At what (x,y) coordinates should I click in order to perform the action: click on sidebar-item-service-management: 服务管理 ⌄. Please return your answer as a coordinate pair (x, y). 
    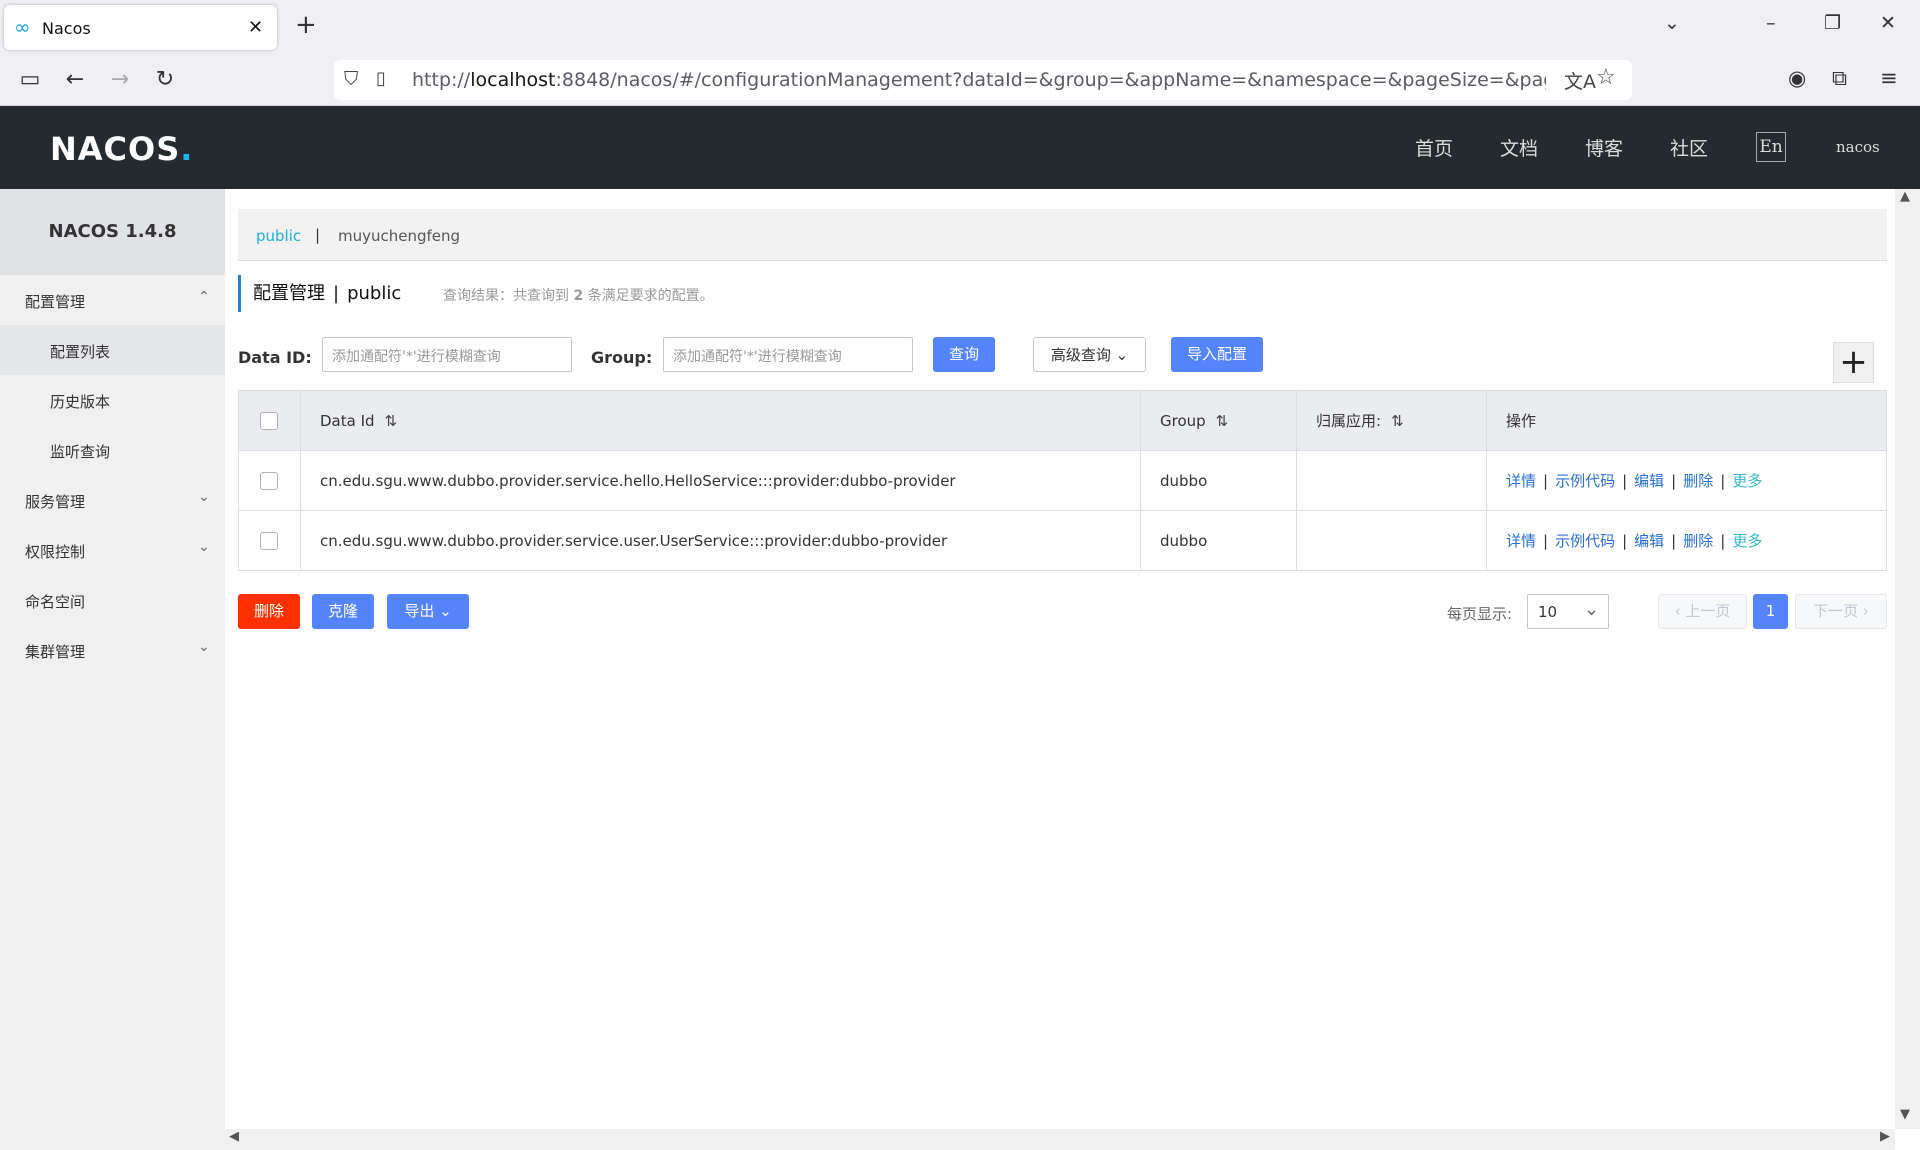
    Looking at the image, I should click on (112, 500).